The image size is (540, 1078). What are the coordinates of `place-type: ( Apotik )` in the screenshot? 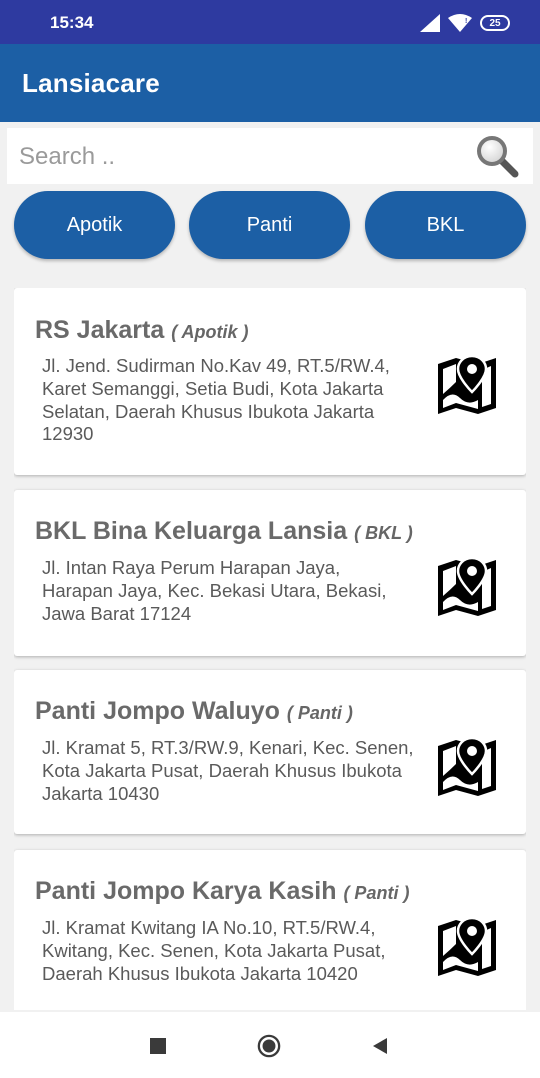 It's located at (210, 332).